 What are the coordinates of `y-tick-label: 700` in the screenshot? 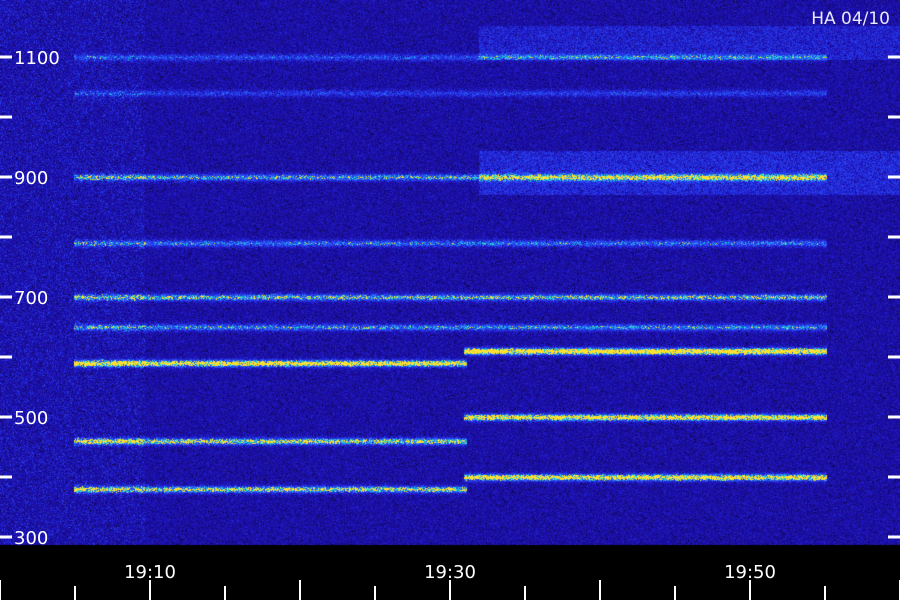 It's located at (31, 298).